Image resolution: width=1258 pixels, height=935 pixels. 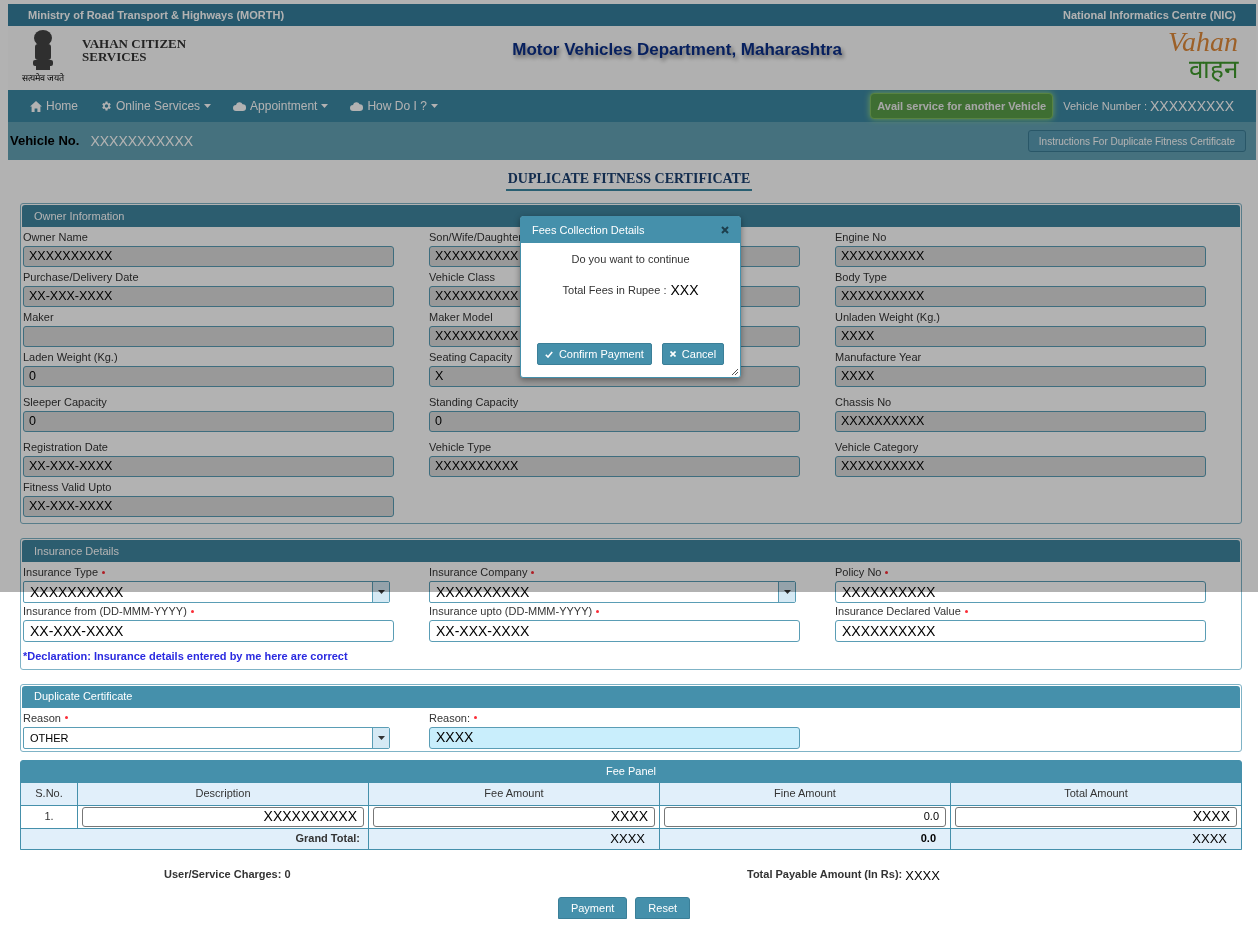 I want to click on table-cell: 1., so click(x=49, y=816).